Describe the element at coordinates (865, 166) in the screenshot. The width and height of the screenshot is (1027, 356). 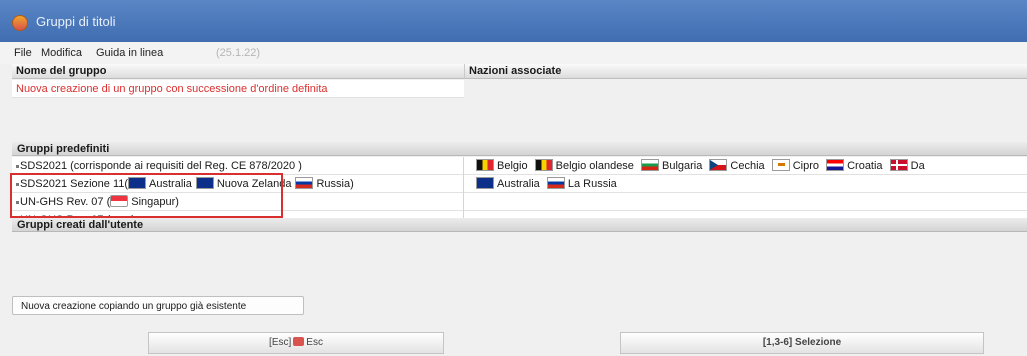
I see `nation: Croatia` at that location.